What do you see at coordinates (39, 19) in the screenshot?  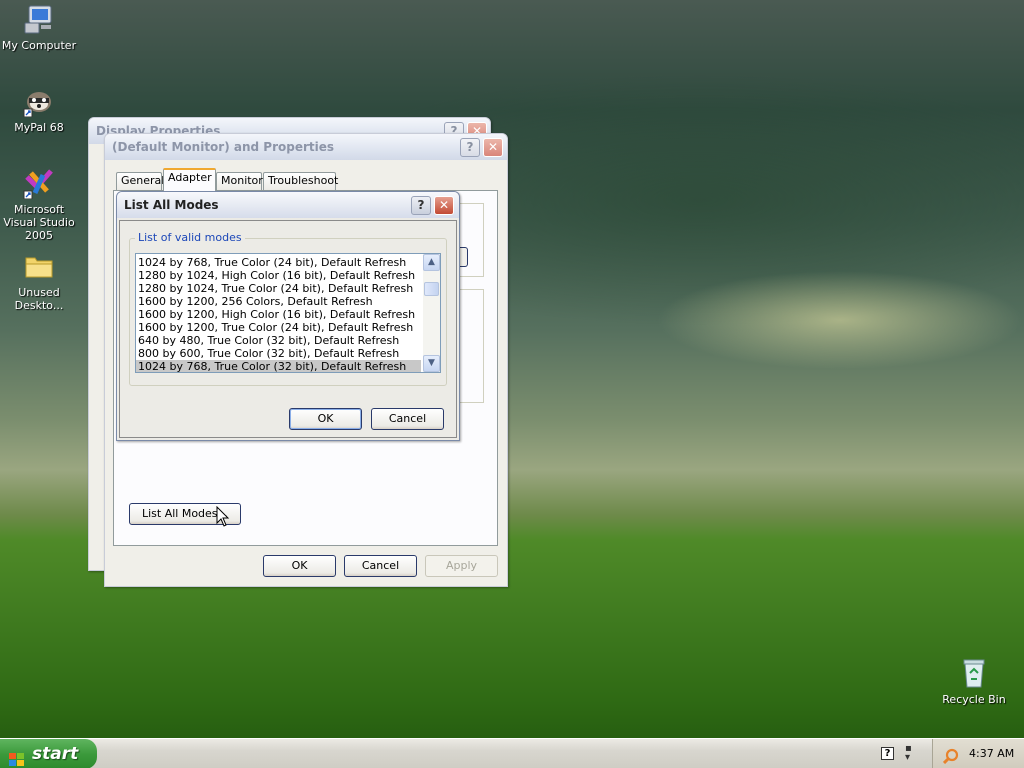 I see `computer-icon` at bounding box center [39, 19].